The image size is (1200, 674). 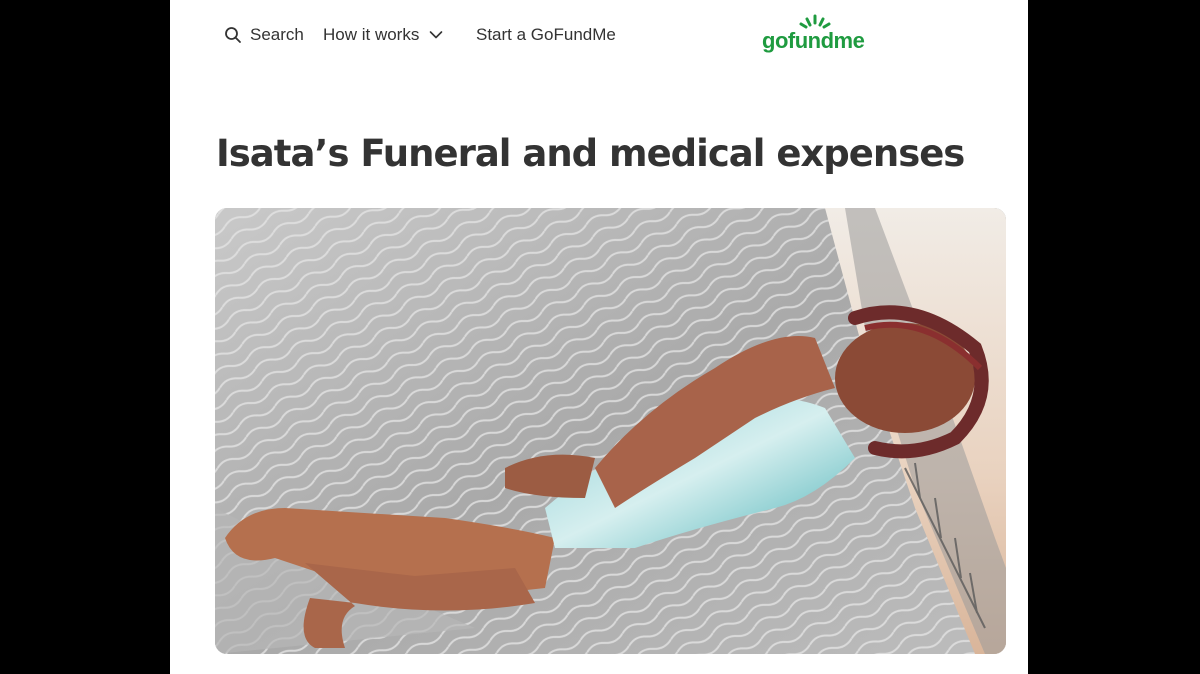 I want to click on how-it-works-menu: How it works, so click(x=383, y=35).